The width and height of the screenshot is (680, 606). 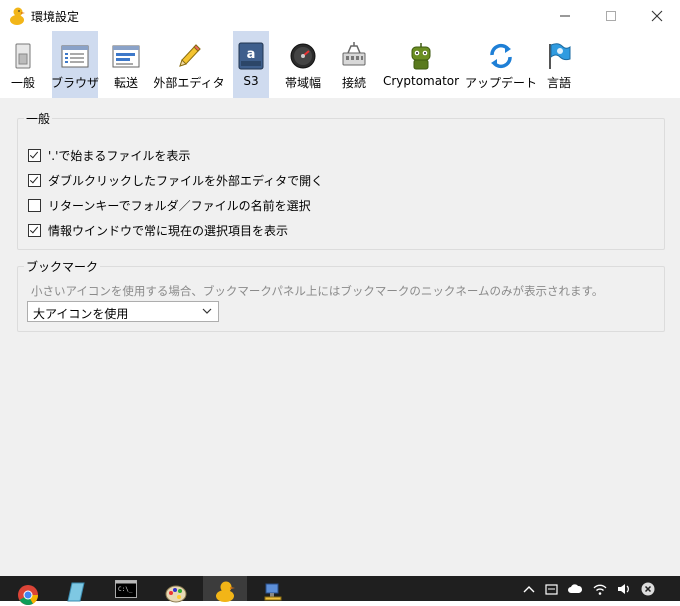 What do you see at coordinates (17, 16) in the screenshot?
I see `duck-app-icon` at bounding box center [17, 16].